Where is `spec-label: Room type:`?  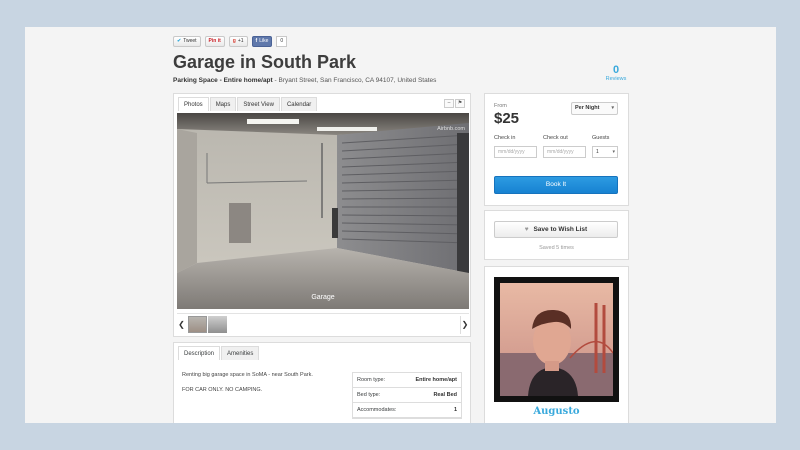 spec-label: Room type: is located at coordinates (371, 380).